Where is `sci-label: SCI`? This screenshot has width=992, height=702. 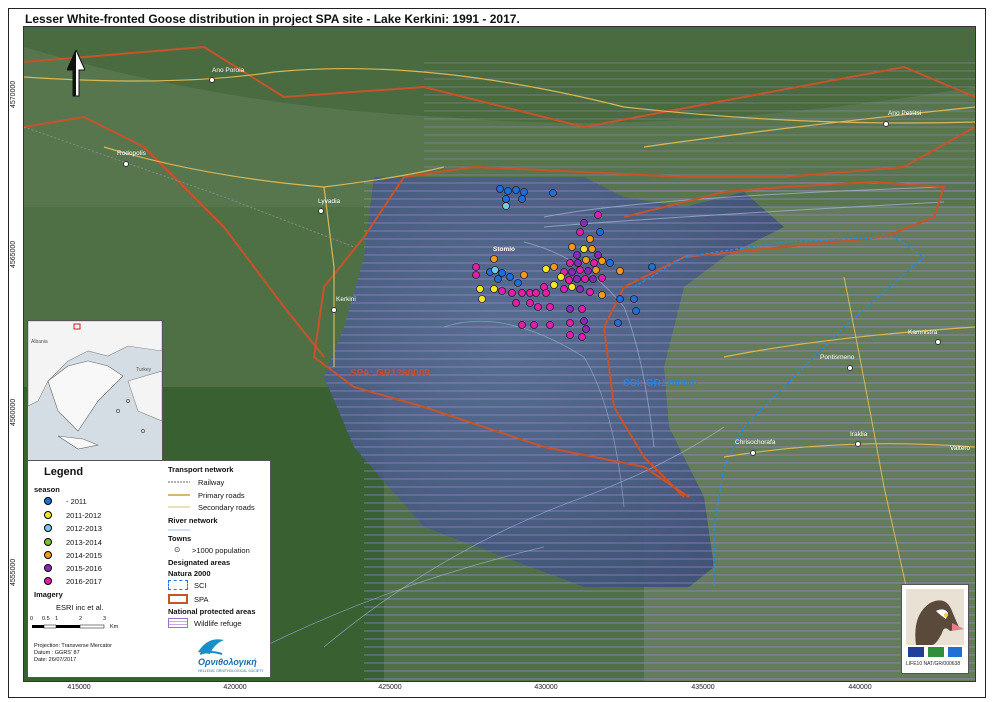
sci-label: SCI is located at coordinates (200, 585).